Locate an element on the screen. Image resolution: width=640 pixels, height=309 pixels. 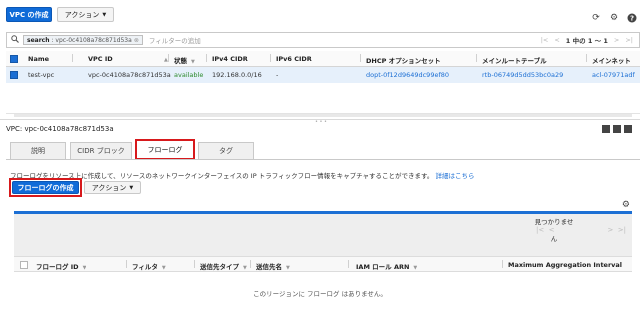
row-state: available is located at coordinates (189, 75).